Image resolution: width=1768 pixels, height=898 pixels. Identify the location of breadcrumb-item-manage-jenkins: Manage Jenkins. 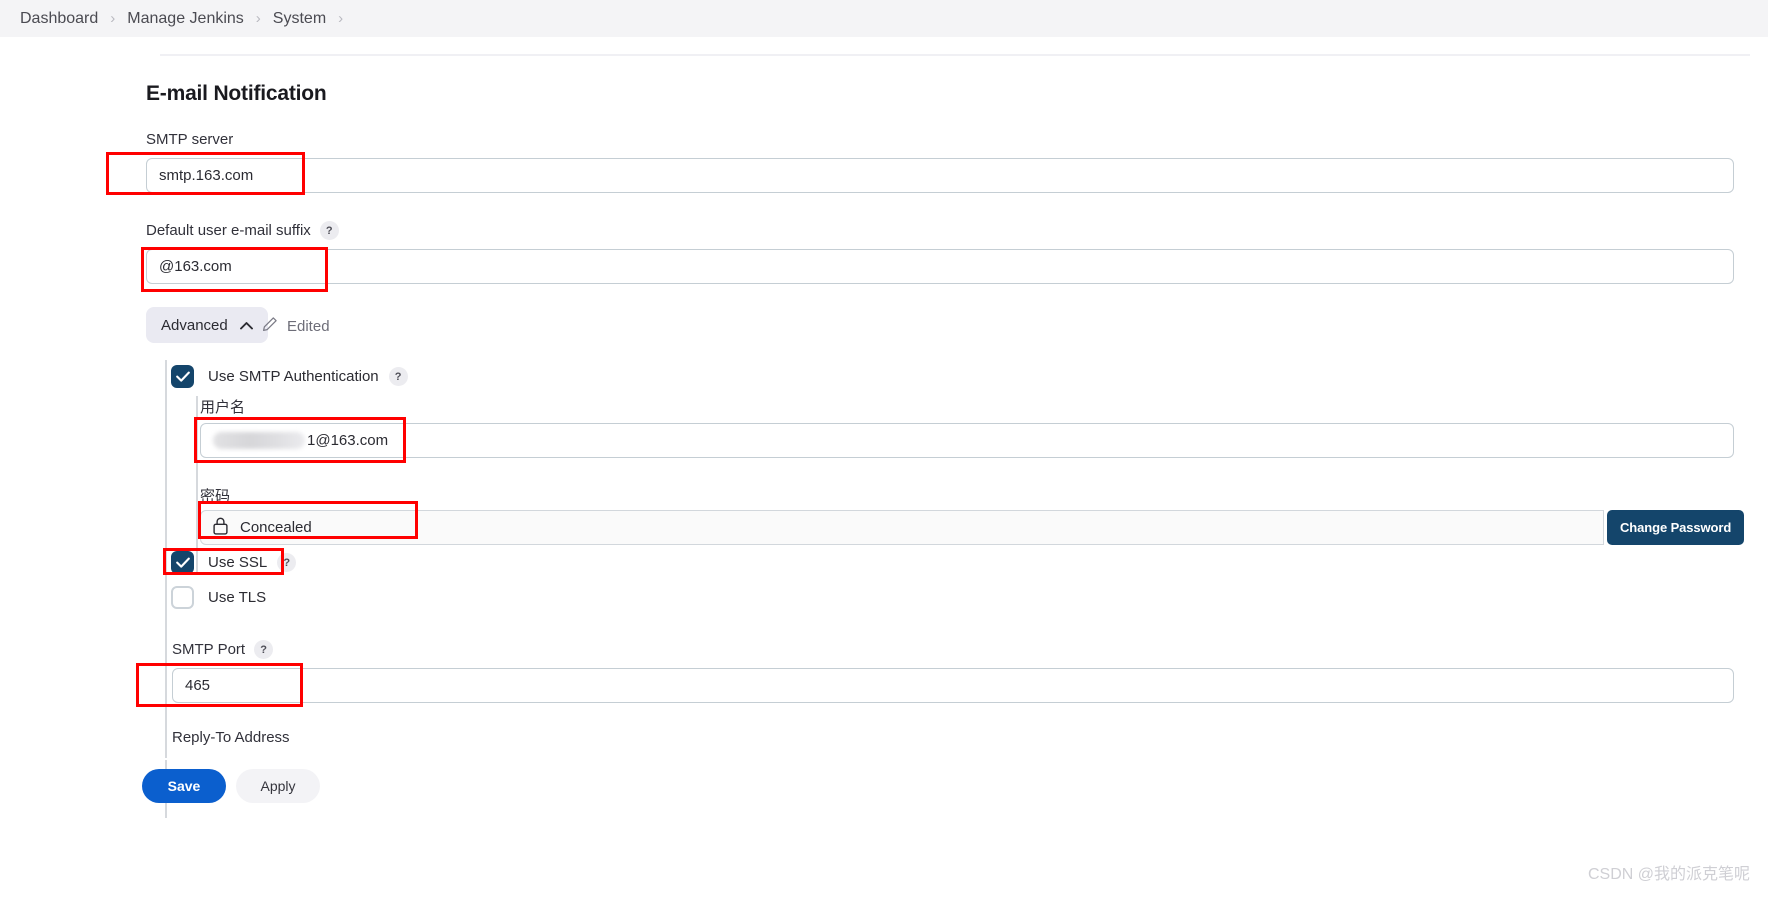
(185, 19).